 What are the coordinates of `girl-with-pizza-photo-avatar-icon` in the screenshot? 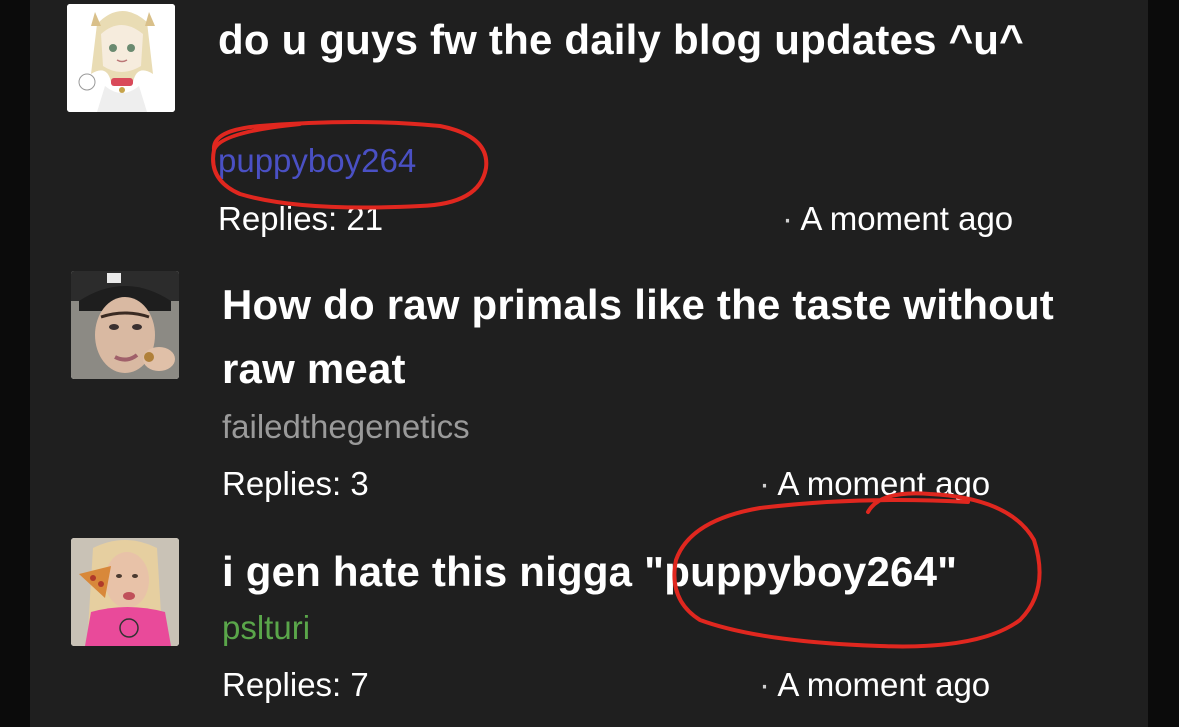 It's located at (125, 592).